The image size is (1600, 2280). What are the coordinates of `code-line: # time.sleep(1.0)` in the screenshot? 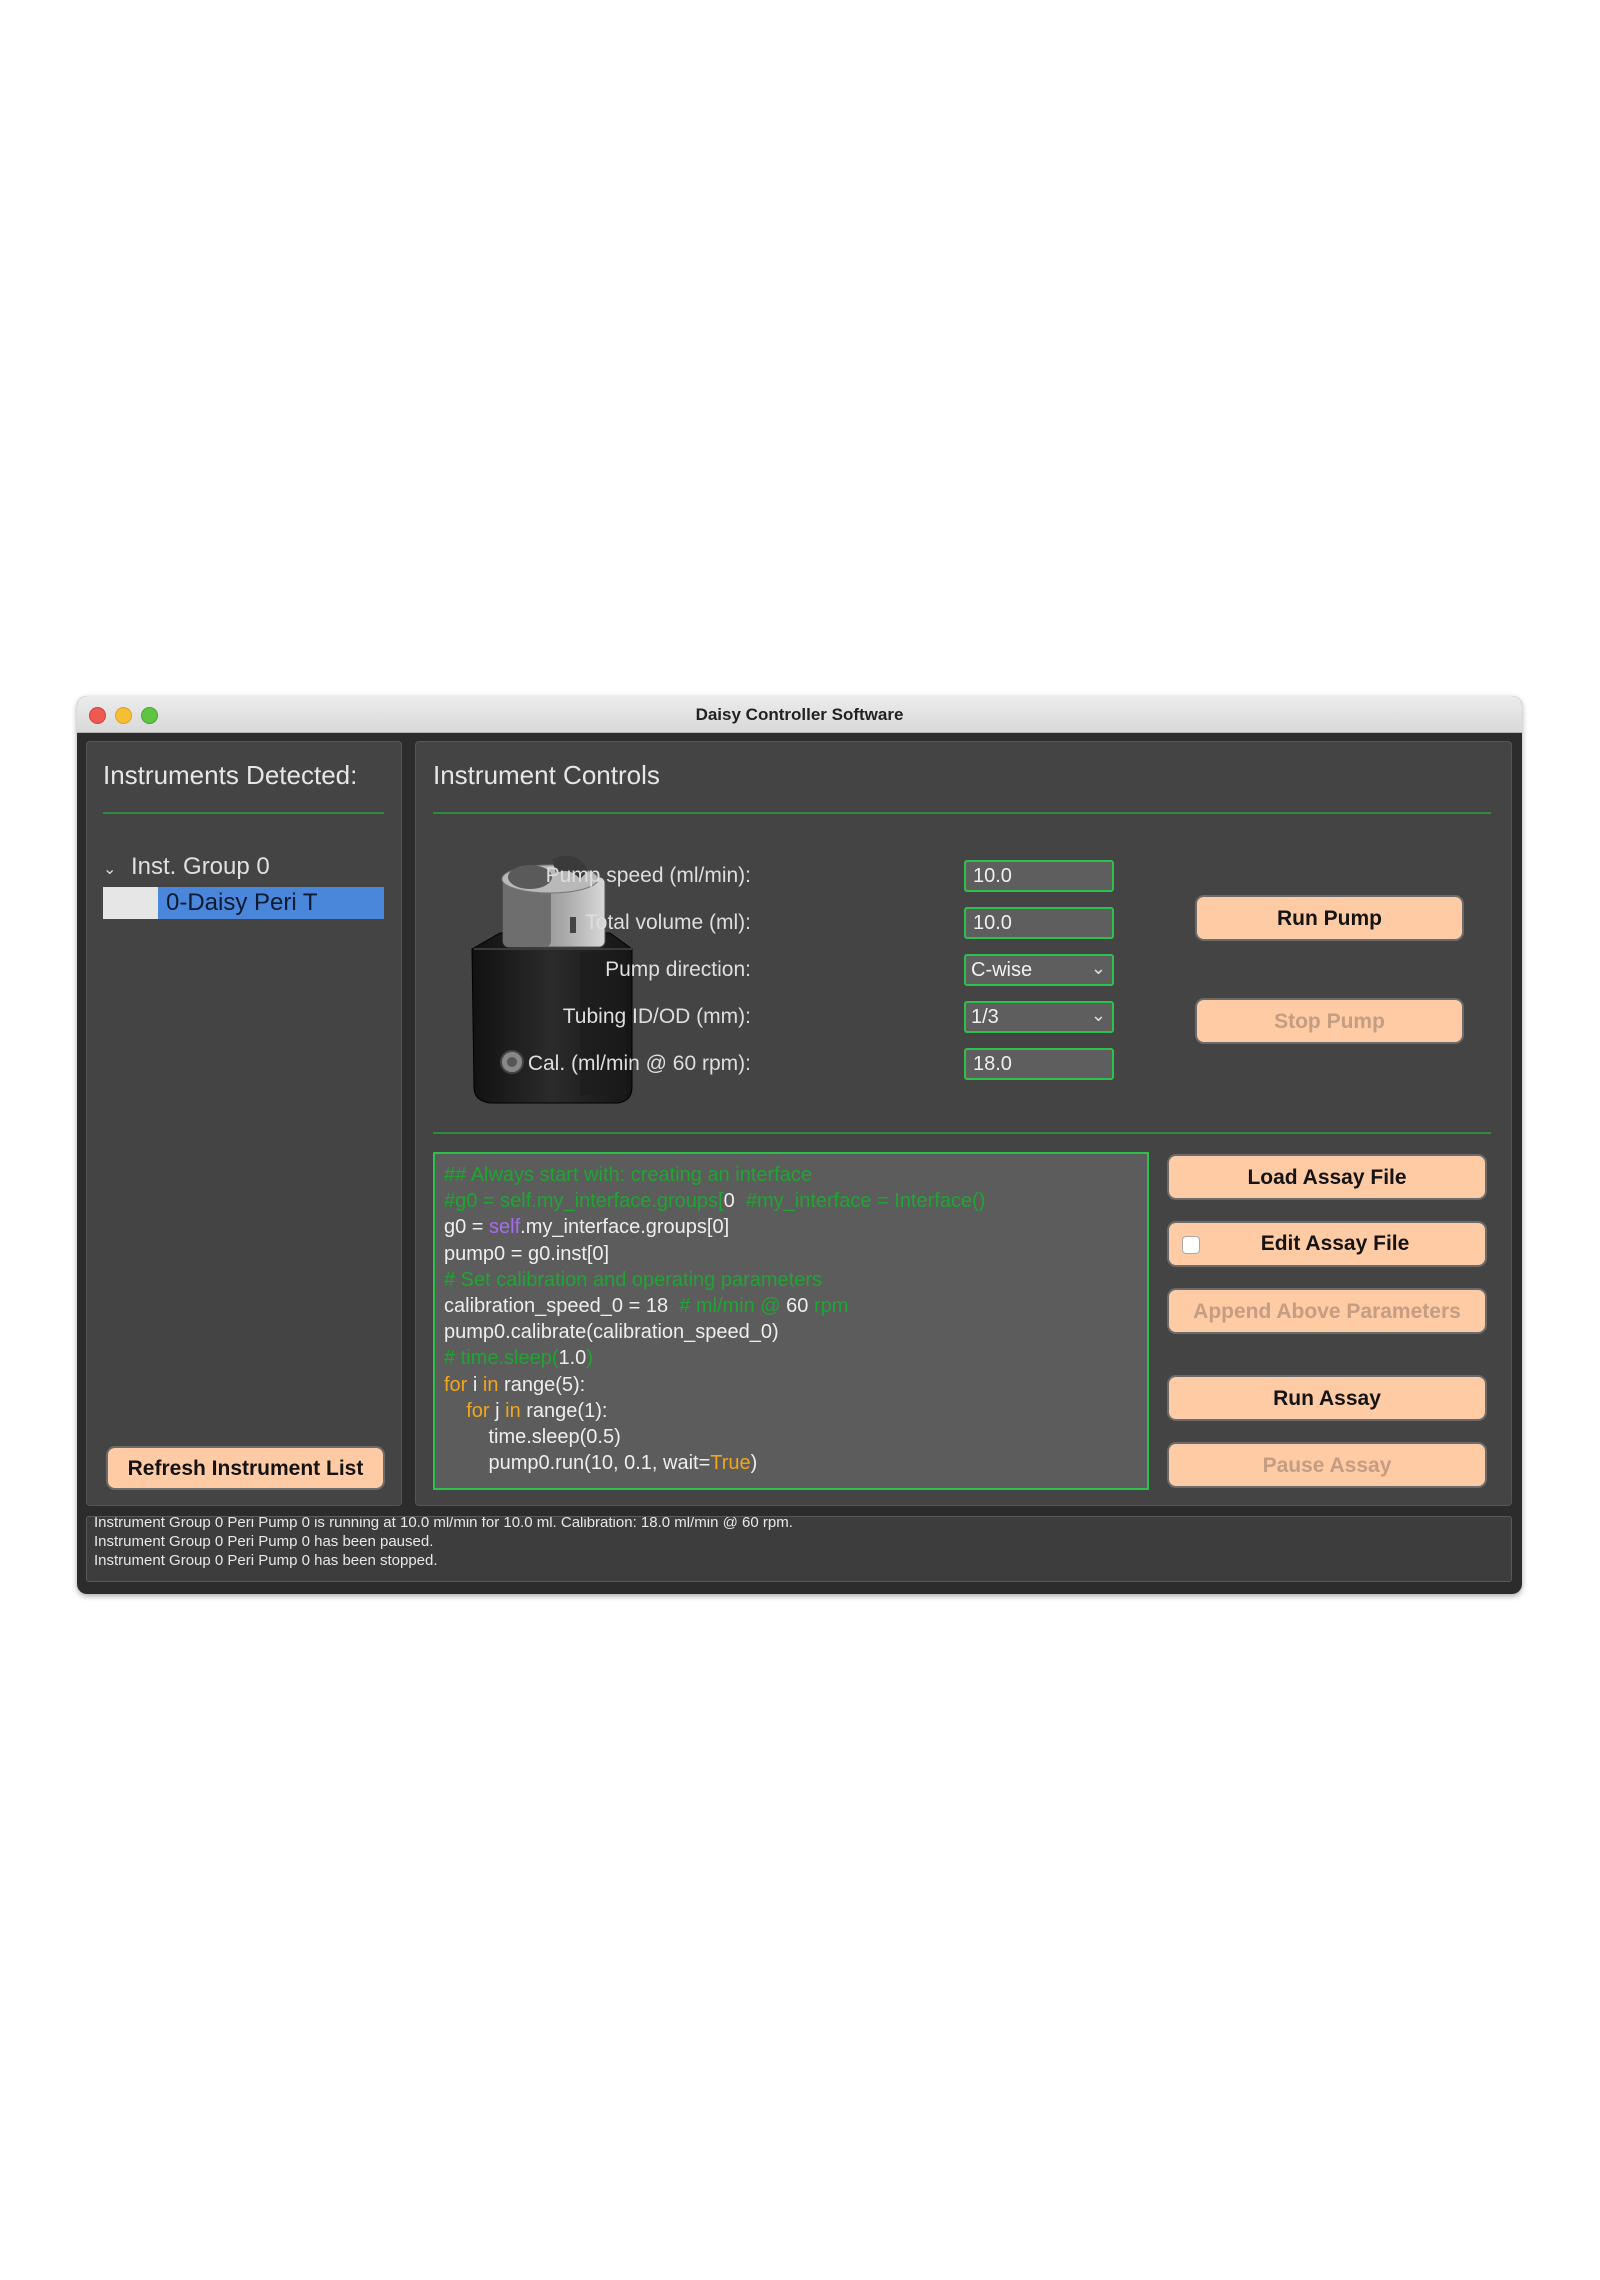 It's located at (791, 1358).